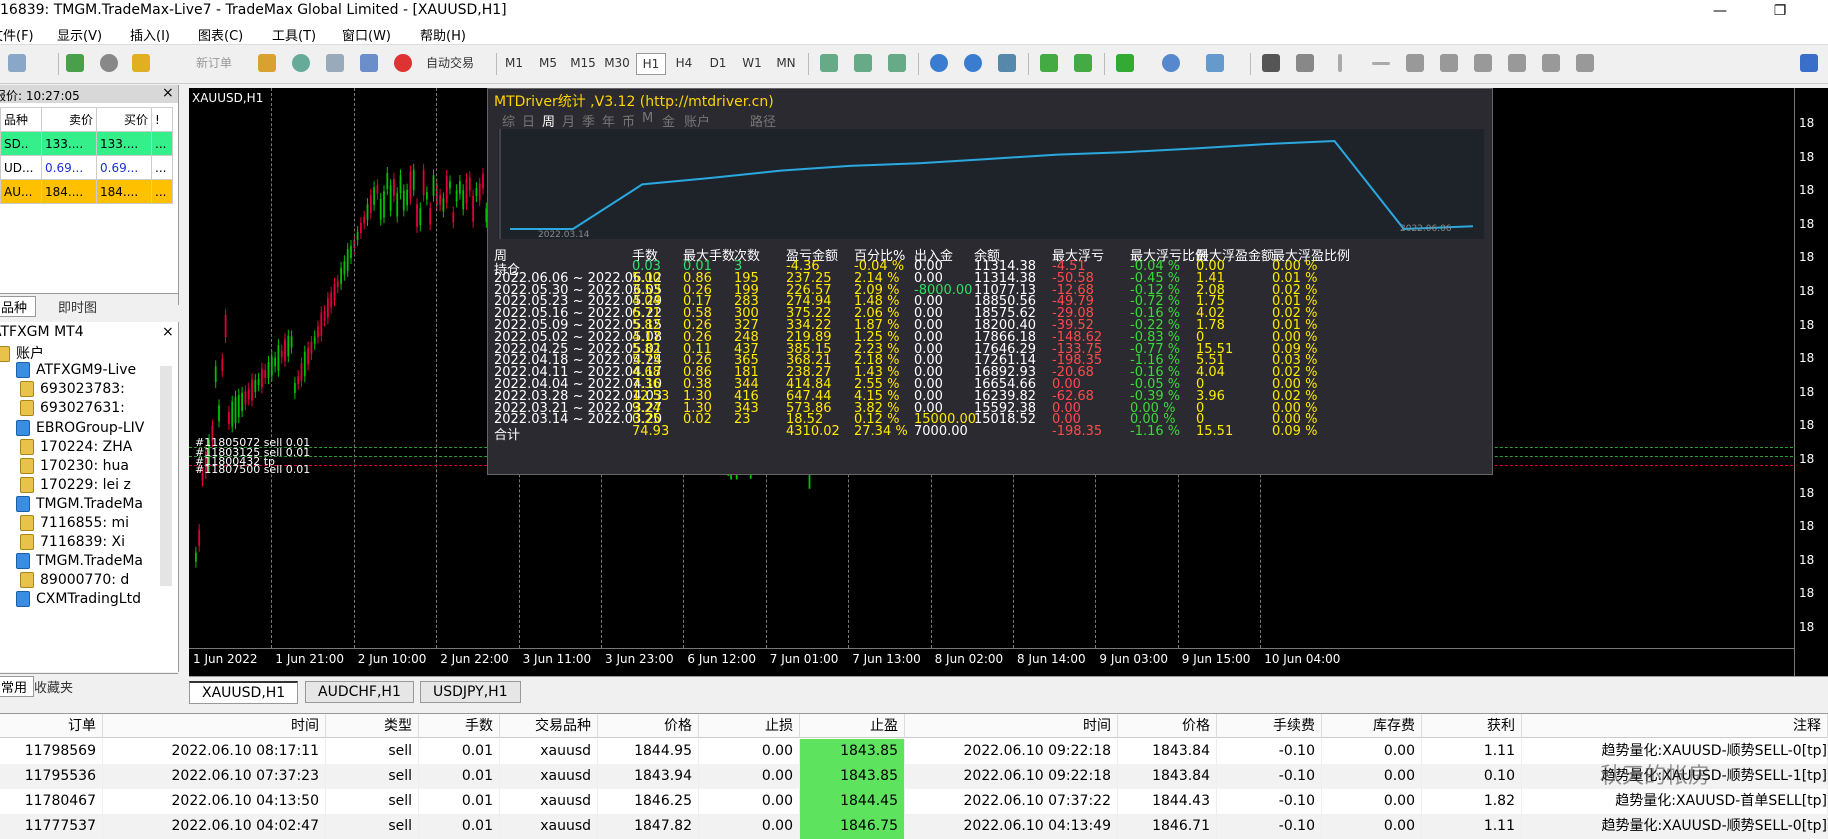 This screenshot has height=839, width=1828. Describe the element at coordinates (647, 118) in the screenshot. I see `stats-tab: M` at that location.